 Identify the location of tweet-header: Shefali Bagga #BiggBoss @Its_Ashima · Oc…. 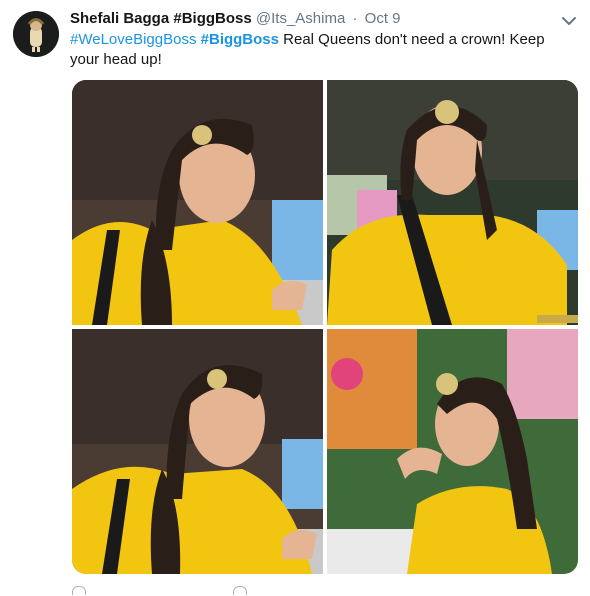
(235, 19).